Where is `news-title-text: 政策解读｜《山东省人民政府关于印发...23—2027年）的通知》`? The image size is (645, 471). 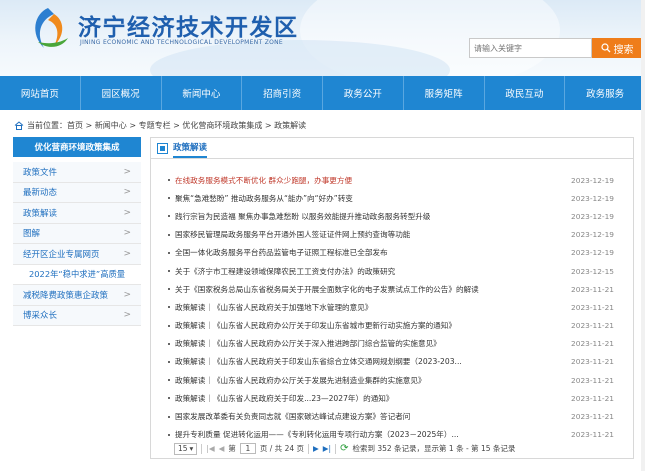
news-title-text: 政策解读｜《山东省人民政府关于印发...23—2027年）的通知》 is located at coordinates (284, 398).